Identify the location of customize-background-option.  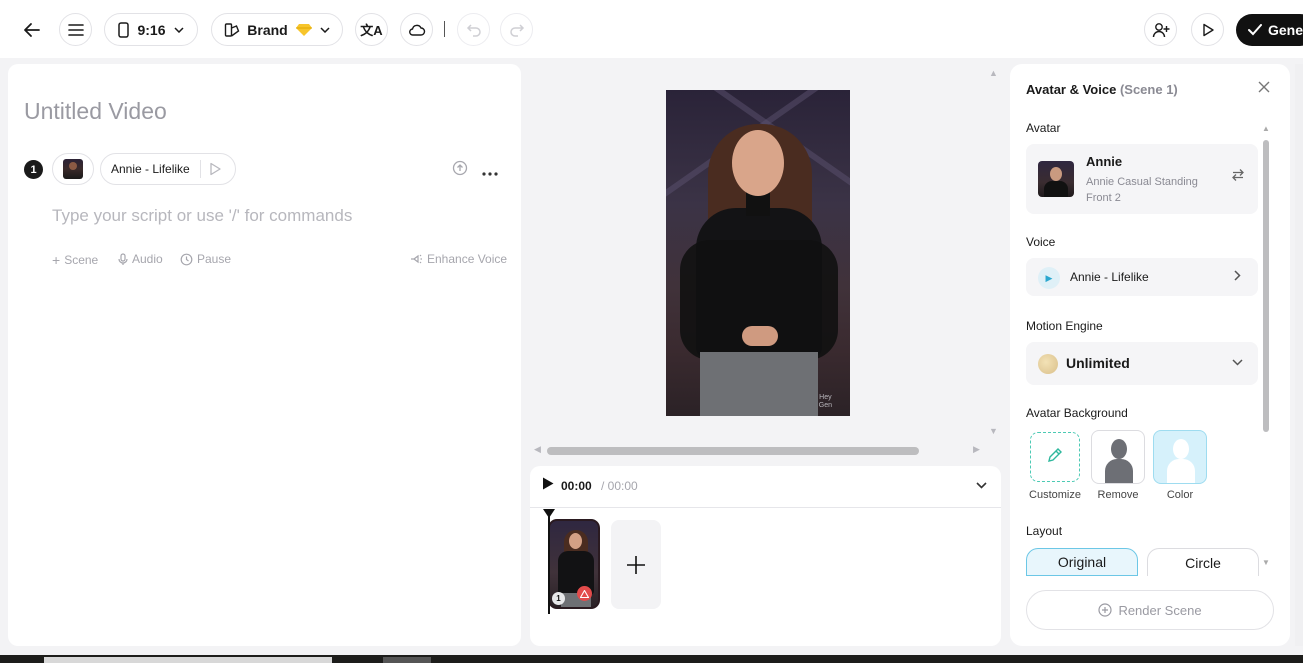
(1055, 457).